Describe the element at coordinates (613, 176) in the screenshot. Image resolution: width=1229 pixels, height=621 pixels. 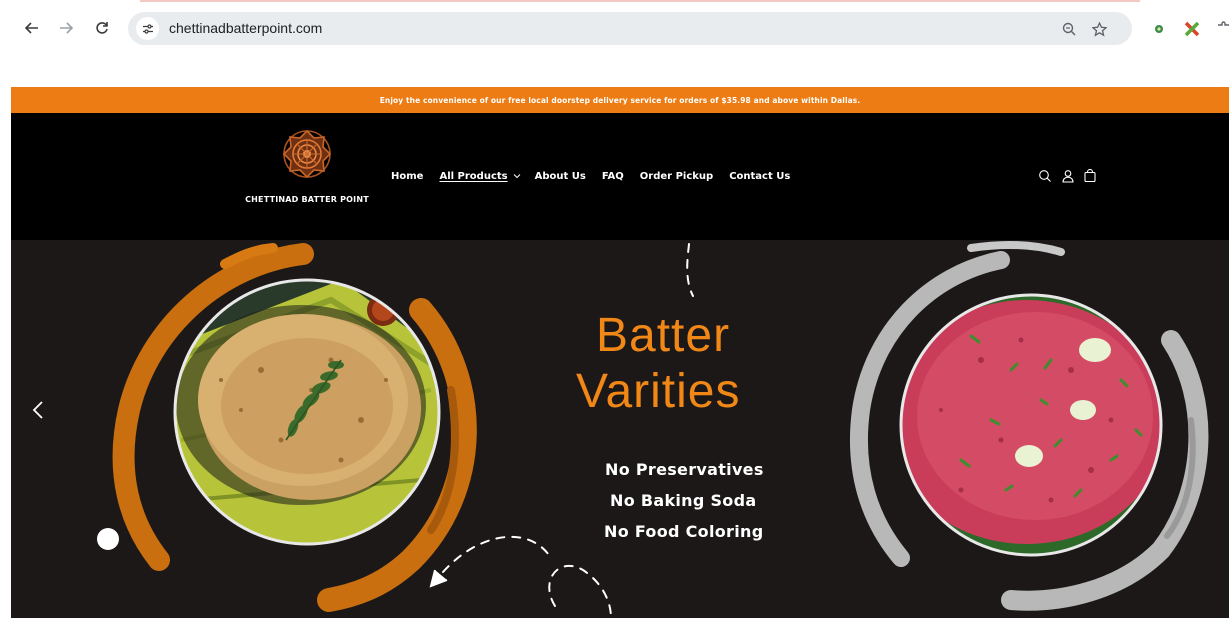
I see `nav-faq: FAQ` at that location.